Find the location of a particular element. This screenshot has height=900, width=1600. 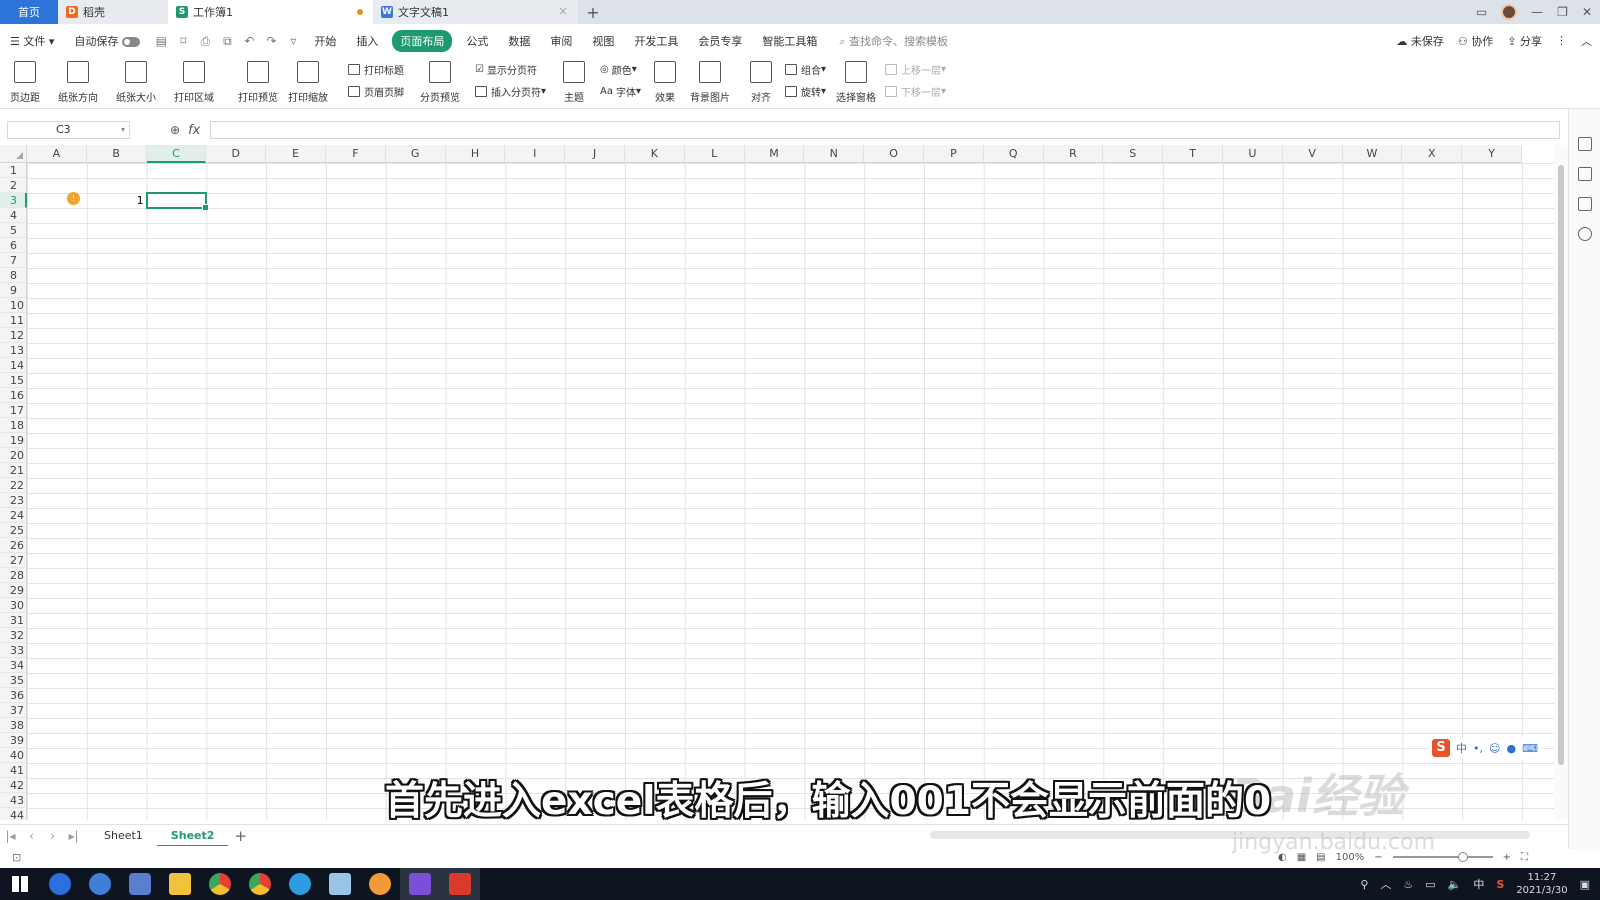

feather-app-icon is located at coordinates (60, 884).